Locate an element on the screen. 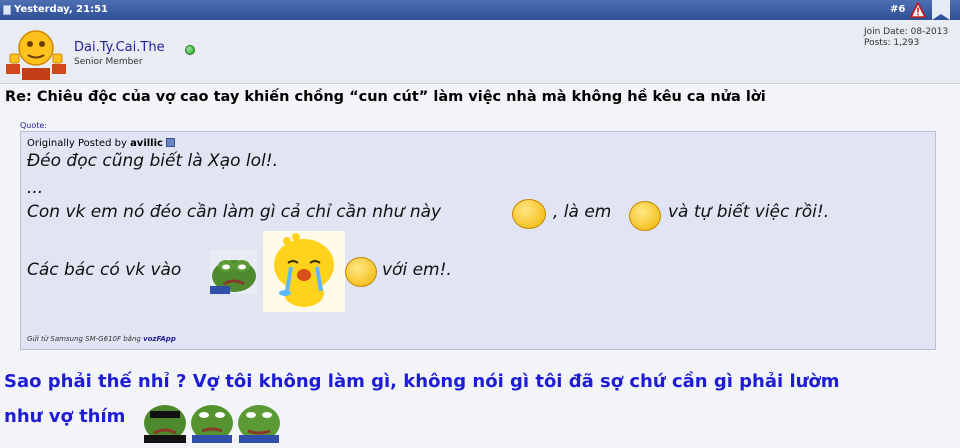  user-title: Senior Member is located at coordinates (108, 62).